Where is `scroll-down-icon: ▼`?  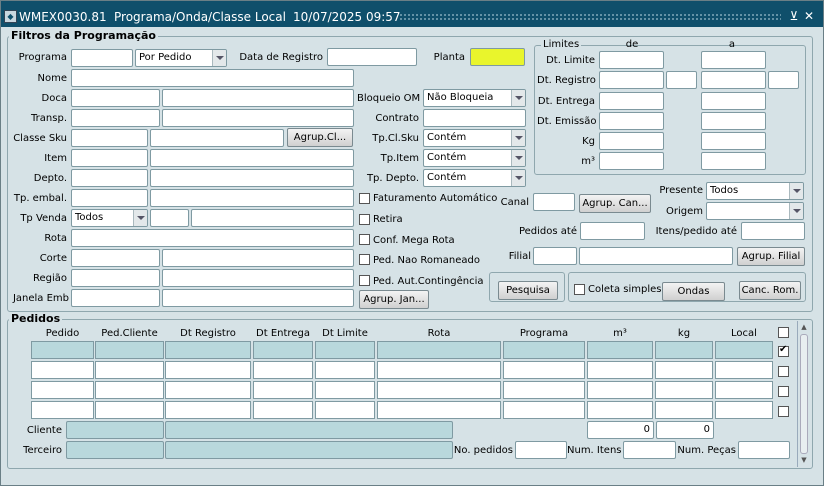 scroll-down-icon: ▼ is located at coordinates (804, 460).